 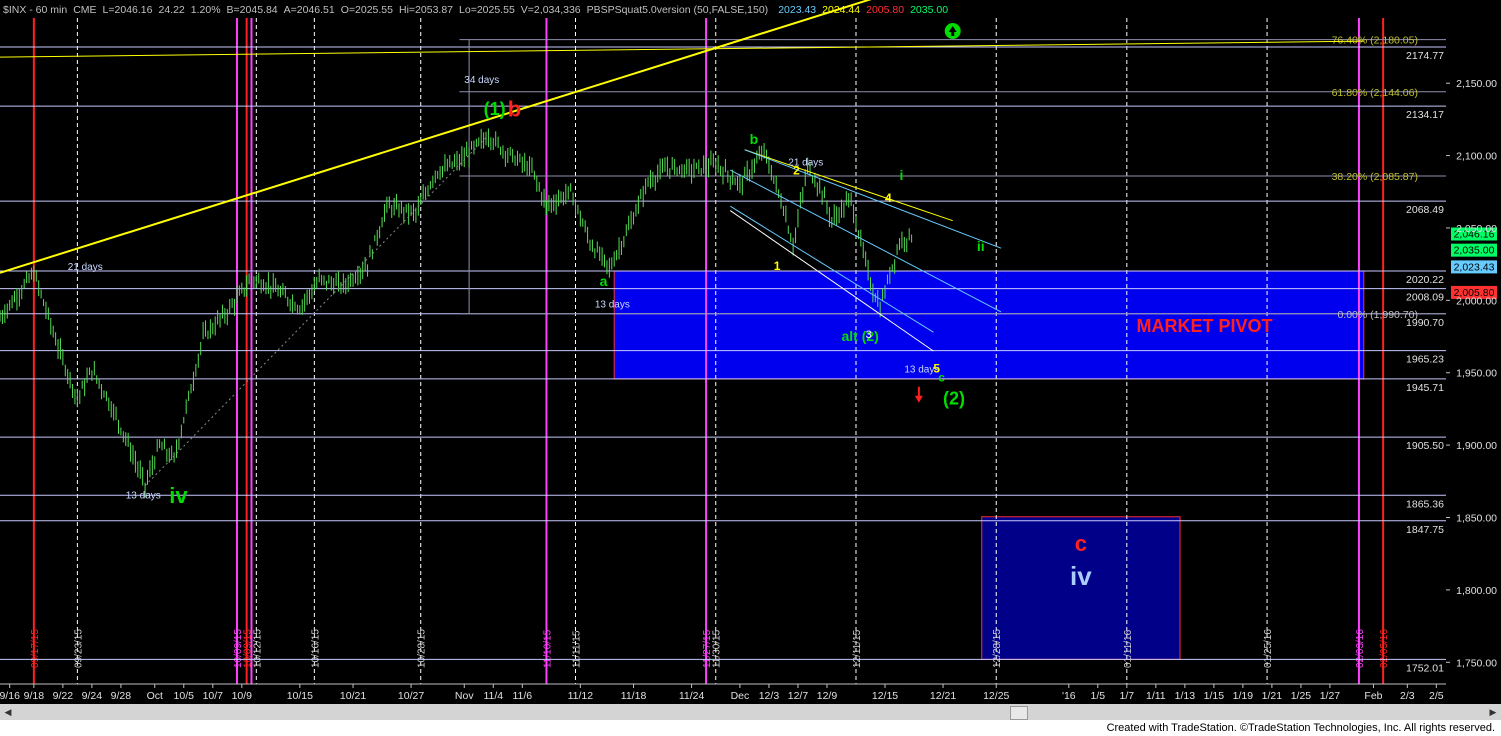 What do you see at coordinates (1425, 56) in the screenshot?
I see `level-label: 2174.77` at bounding box center [1425, 56].